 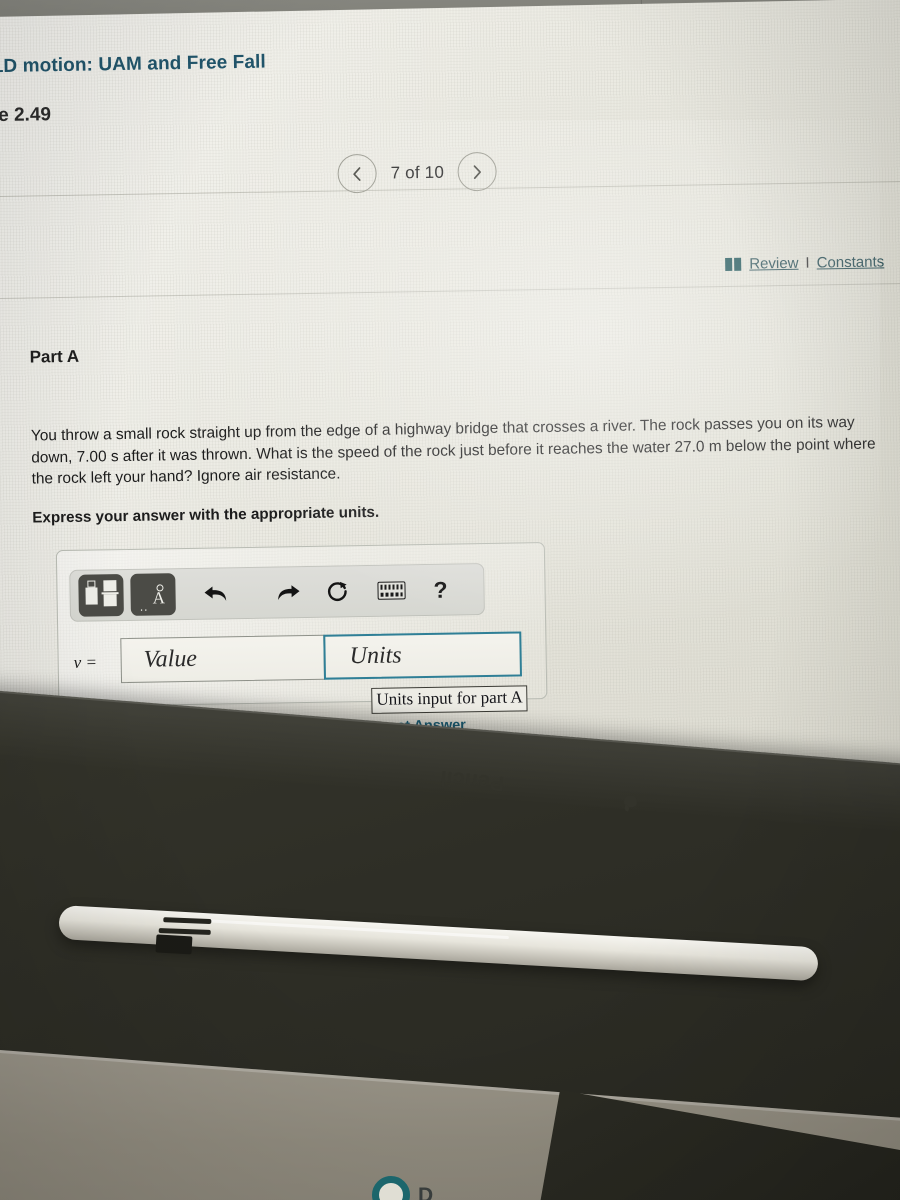 I want to click on units-template-button: A .., so click(x=153, y=594).